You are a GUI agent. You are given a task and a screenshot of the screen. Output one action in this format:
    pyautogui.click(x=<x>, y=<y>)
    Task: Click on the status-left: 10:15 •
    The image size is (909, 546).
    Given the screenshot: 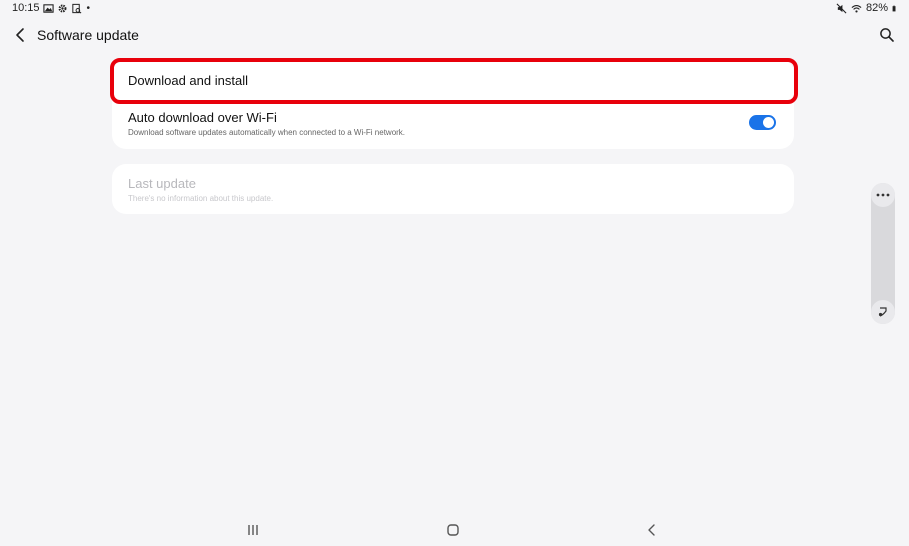 What is the action you would take?
    pyautogui.click(x=51, y=8)
    